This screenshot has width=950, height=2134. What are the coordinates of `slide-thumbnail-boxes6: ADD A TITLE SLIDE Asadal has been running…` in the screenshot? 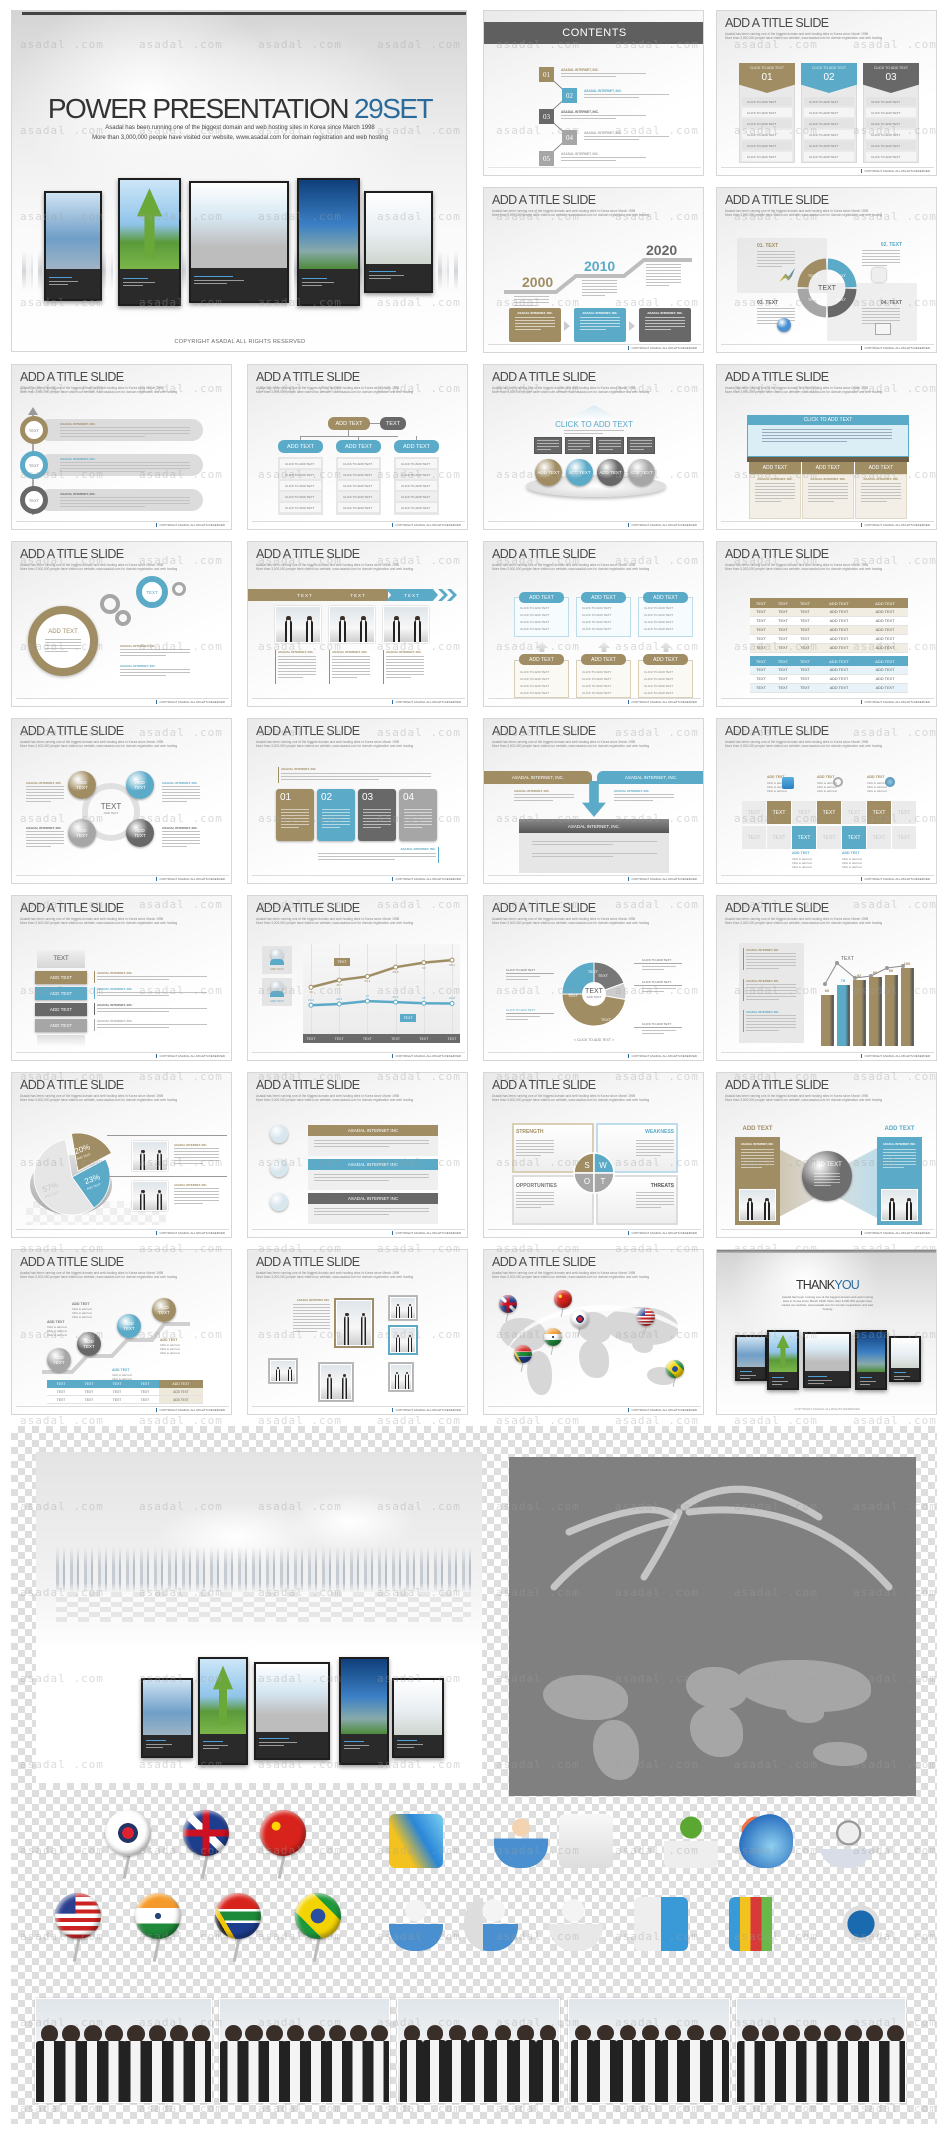 It's located at (593, 624).